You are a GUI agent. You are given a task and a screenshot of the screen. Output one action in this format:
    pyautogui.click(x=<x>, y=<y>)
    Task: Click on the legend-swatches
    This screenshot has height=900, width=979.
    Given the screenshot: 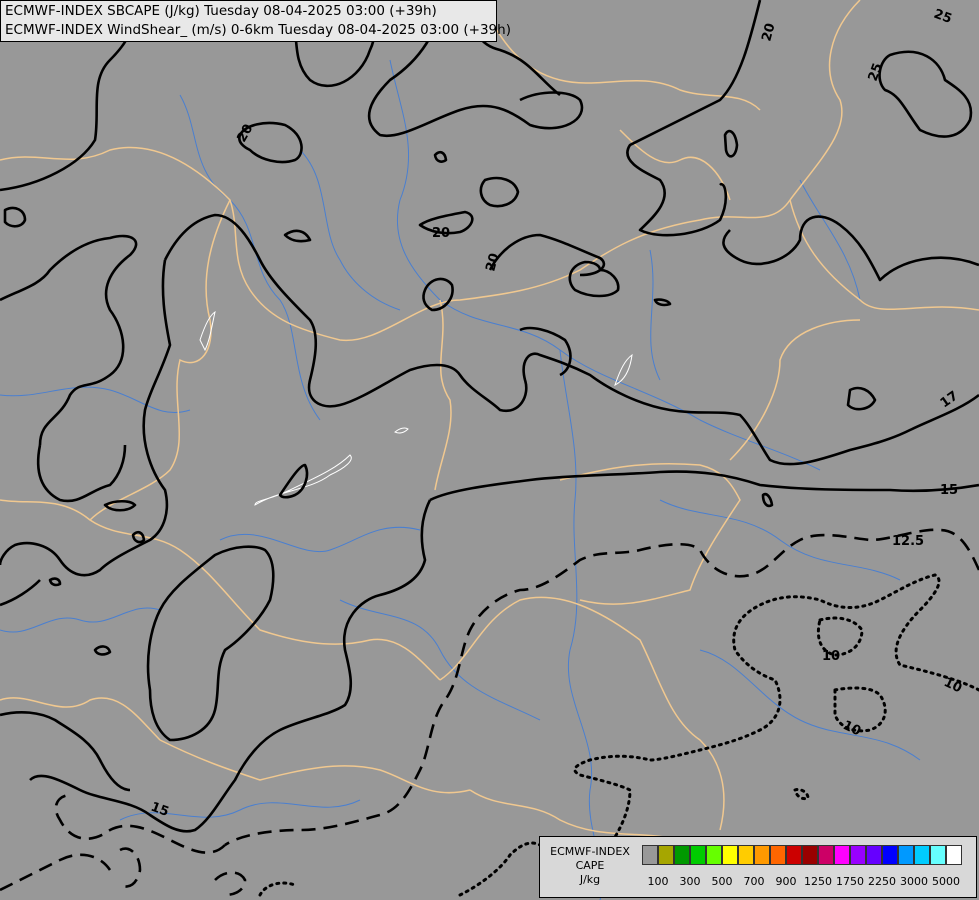 What is the action you would take?
    pyautogui.click(x=802, y=855)
    